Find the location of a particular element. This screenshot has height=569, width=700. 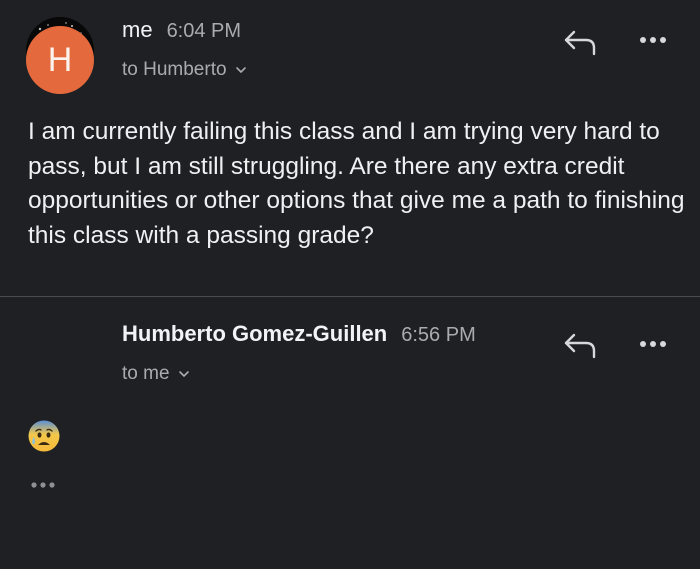

recipient-details-toggle: to Humberto is located at coordinates (184, 70).